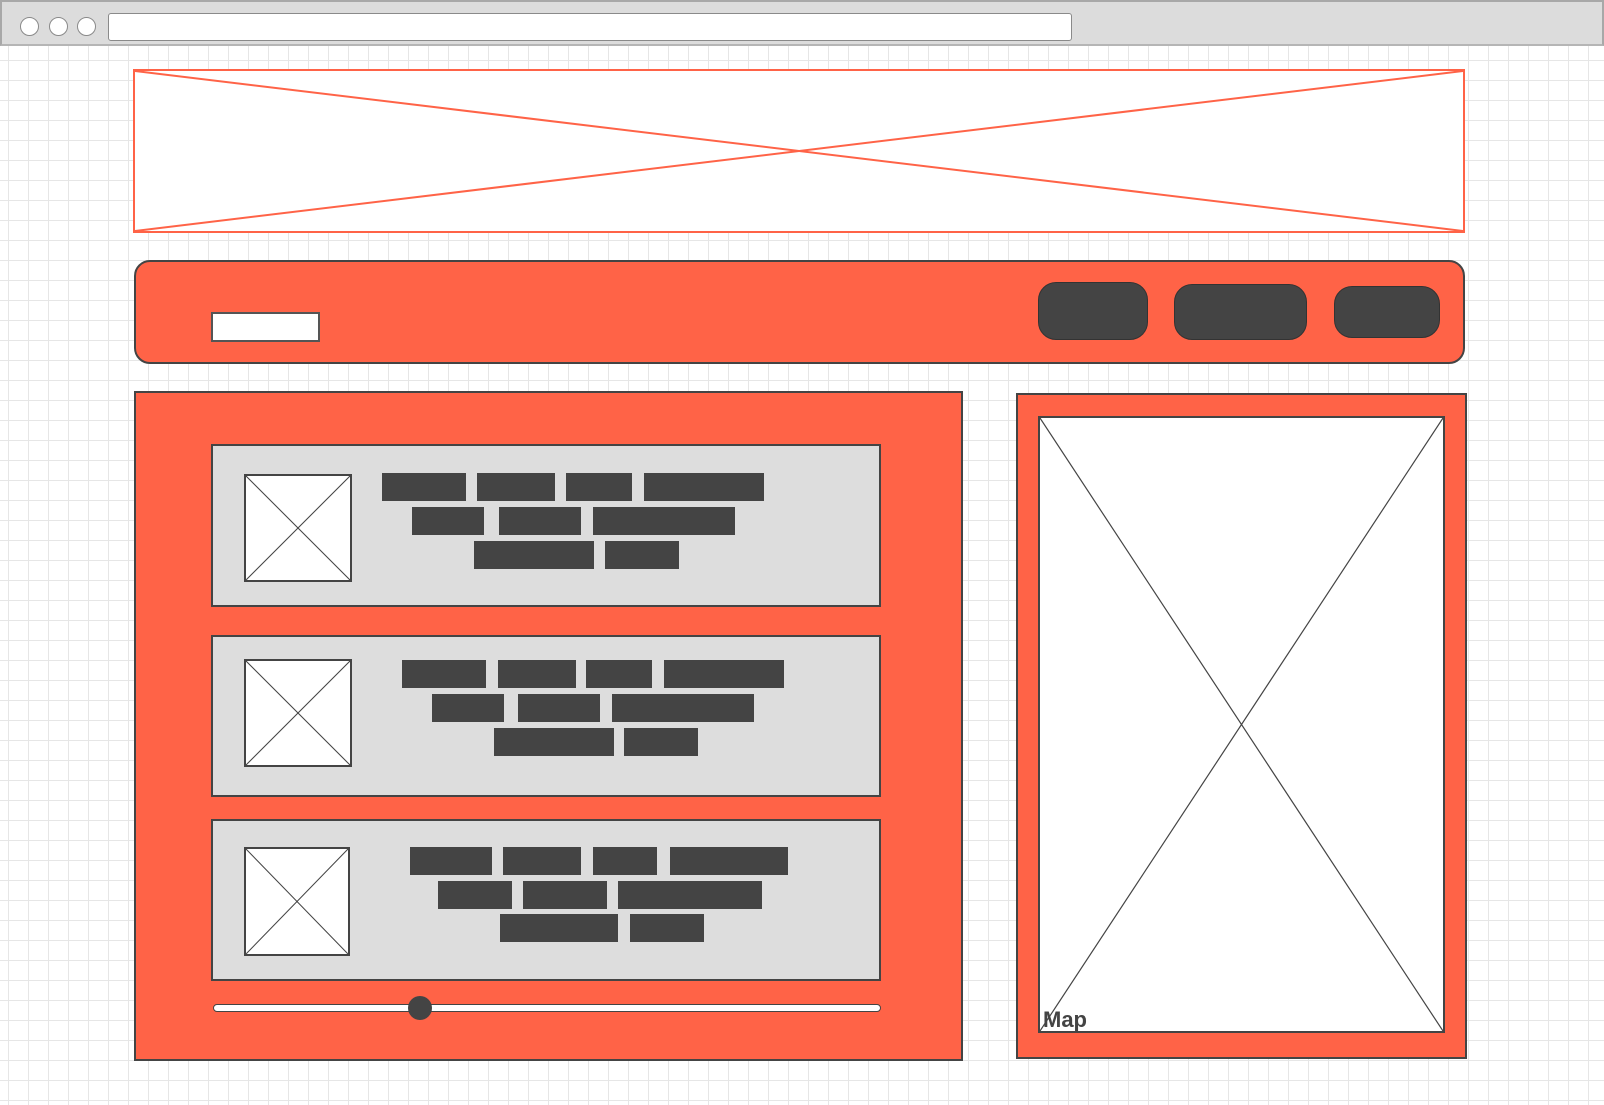 This screenshot has height=1105, width=1604. I want to click on address-bar, so click(590, 27).